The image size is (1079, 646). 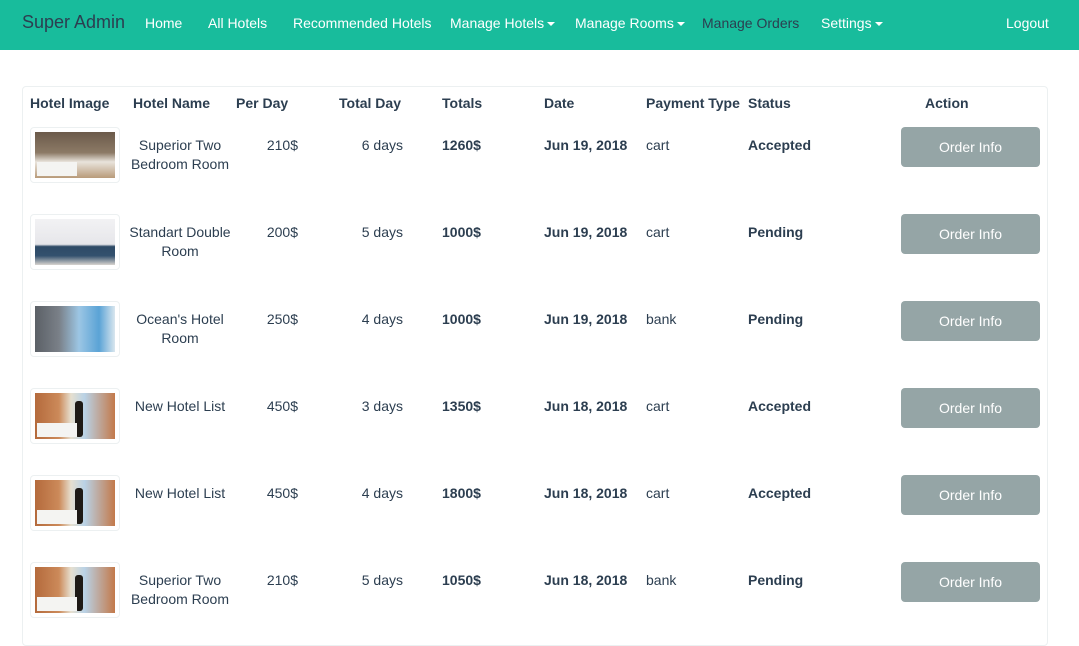 I want to click on header-per-day: Per Day, so click(x=262, y=103).